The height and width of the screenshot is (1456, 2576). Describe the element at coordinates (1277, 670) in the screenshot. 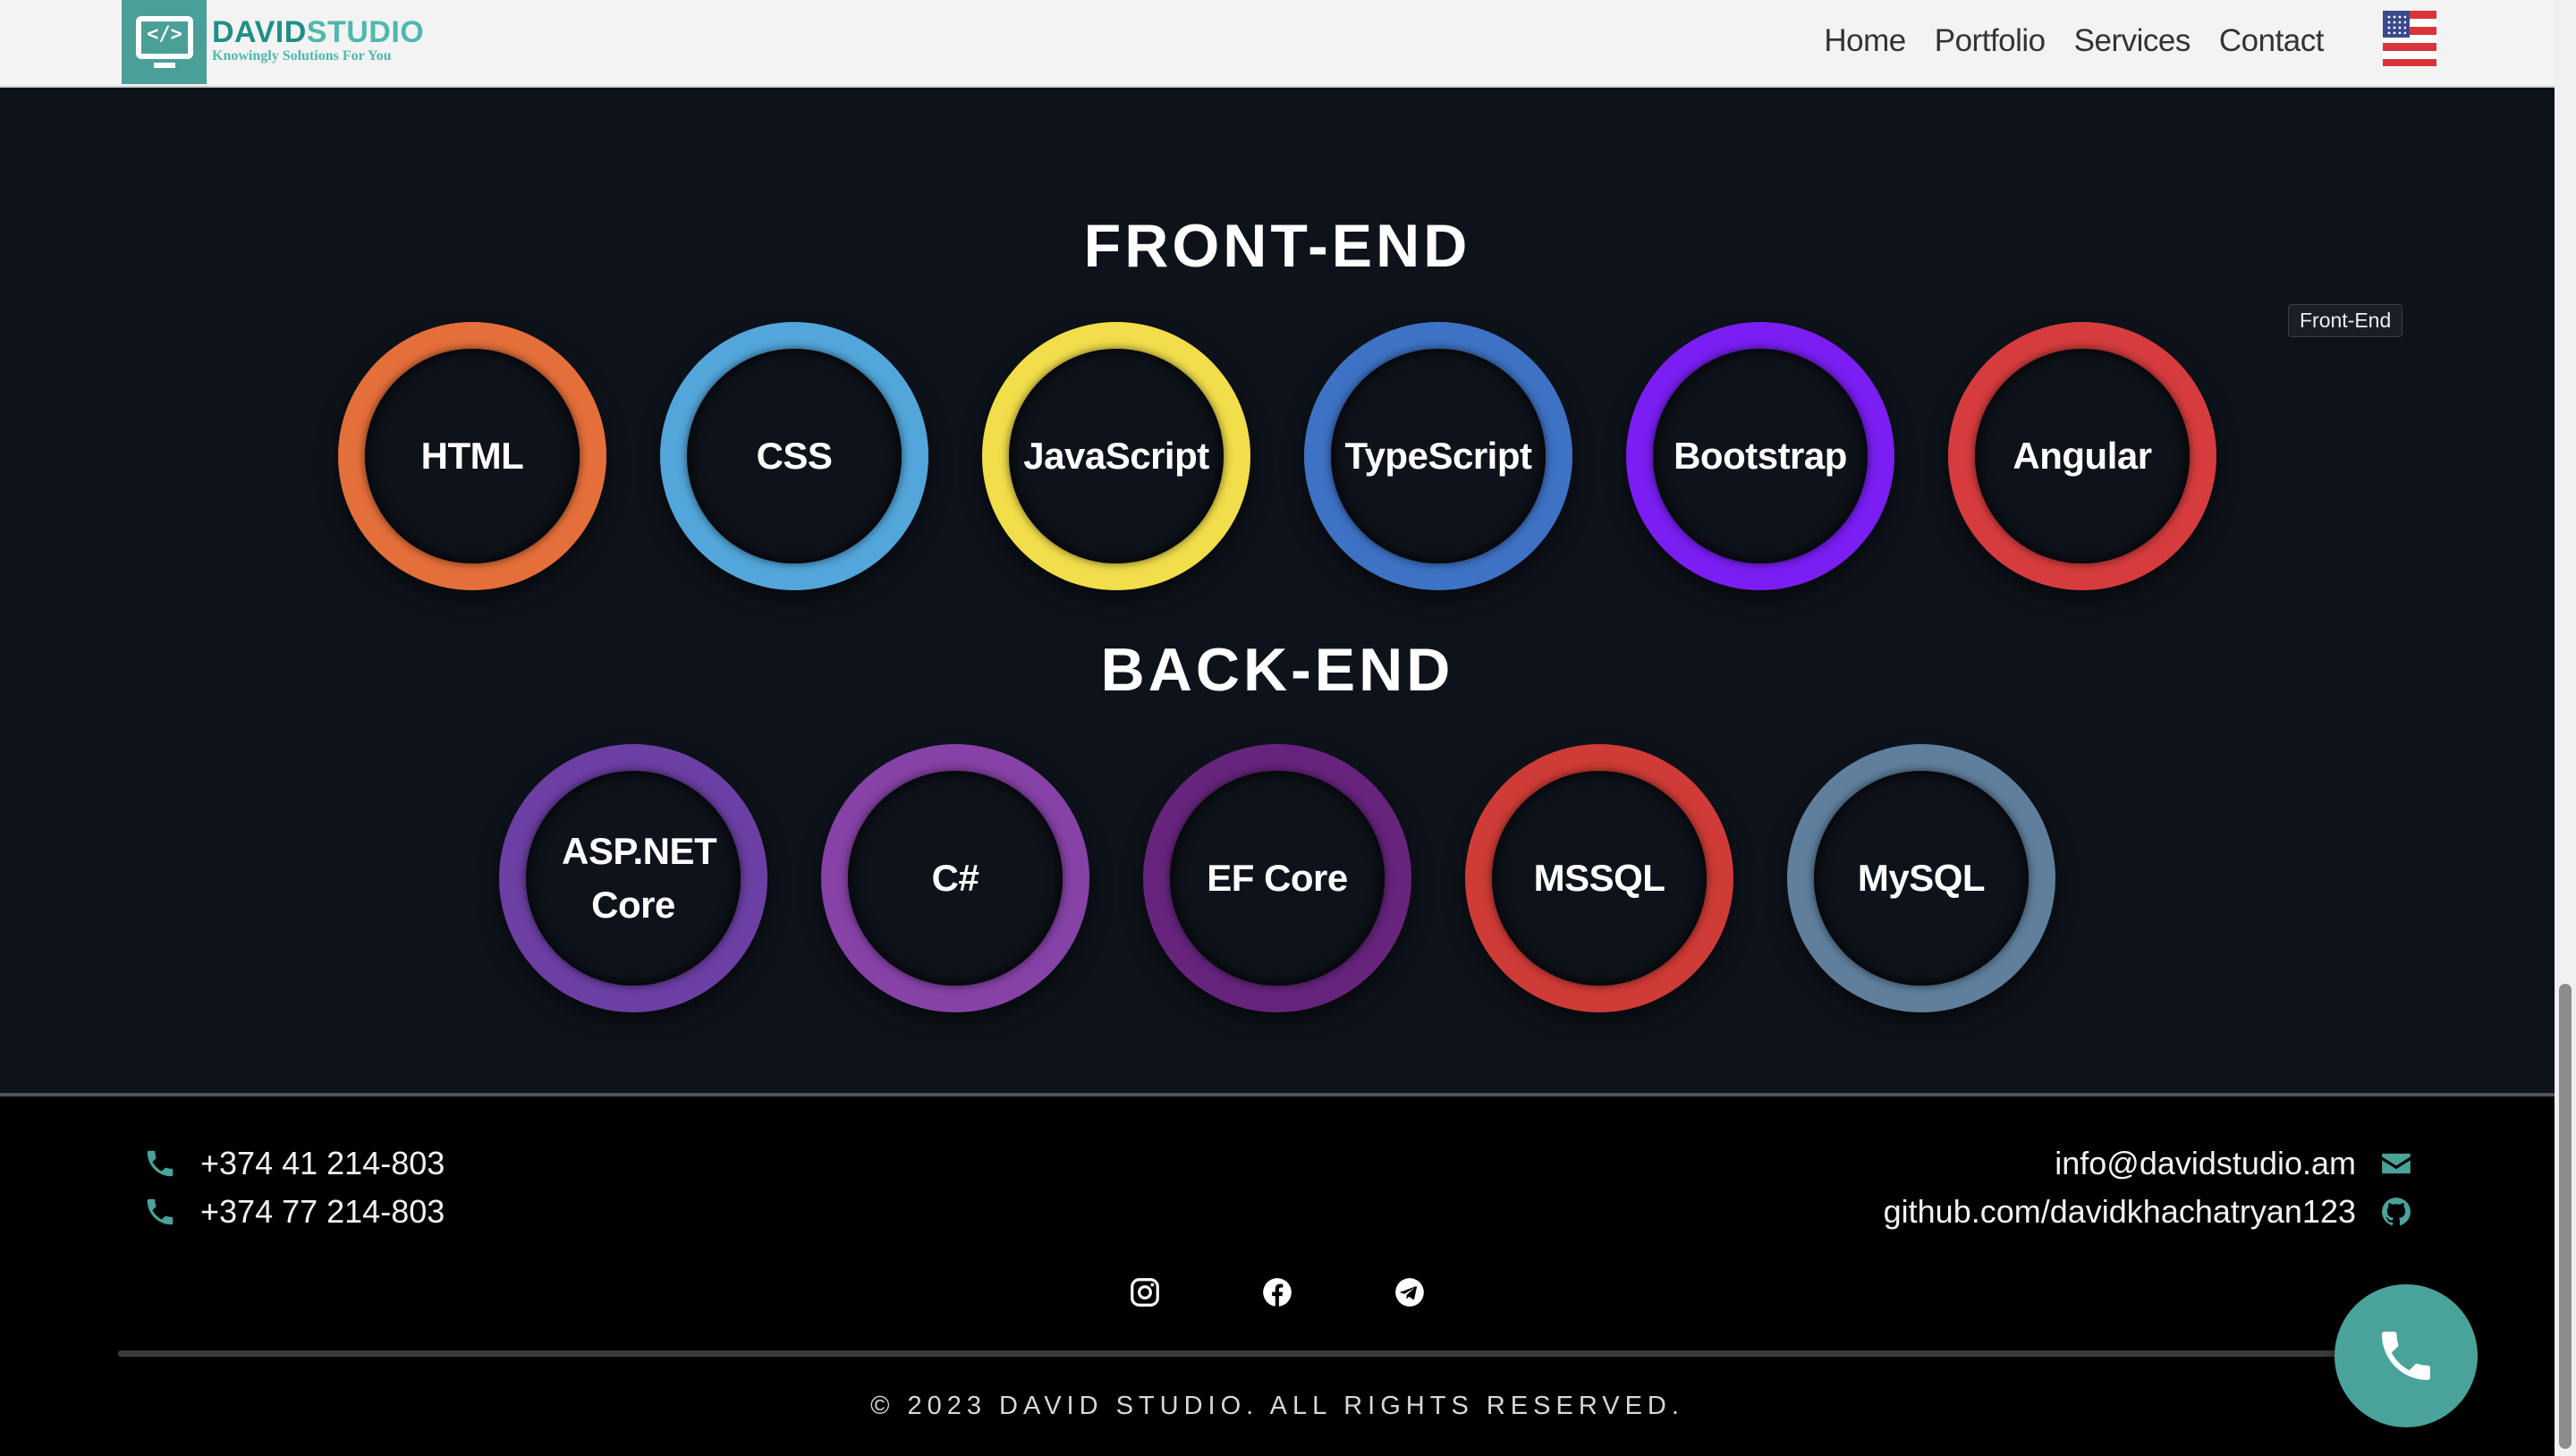

I see `backend-title: BACK-END` at that location.